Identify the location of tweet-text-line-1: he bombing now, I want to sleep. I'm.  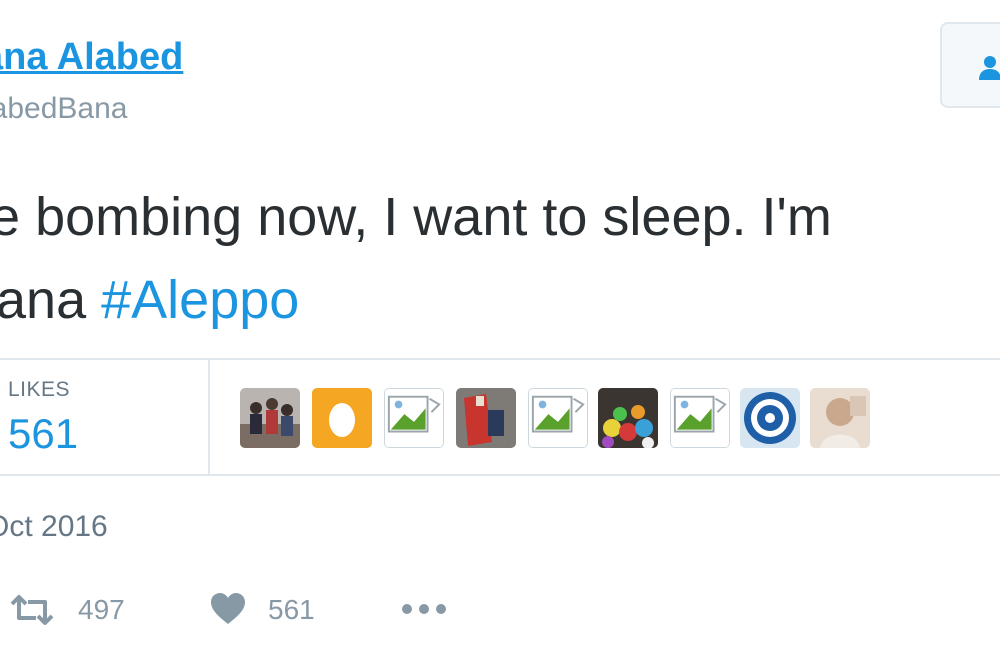
(416, 217).